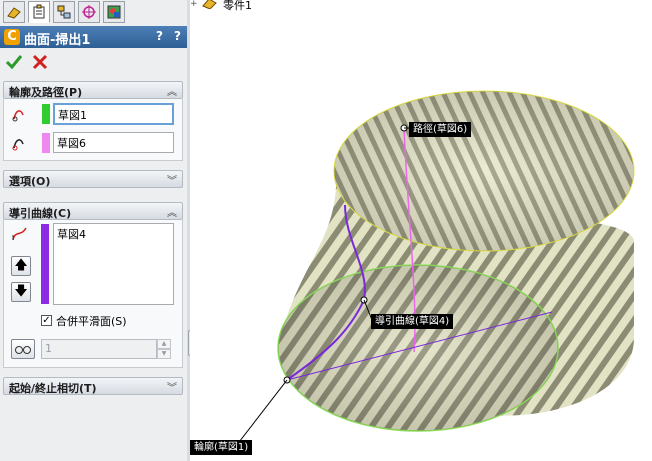  I want to click on merge-faces-label: 合併平滑面(S), so click(91, 321).